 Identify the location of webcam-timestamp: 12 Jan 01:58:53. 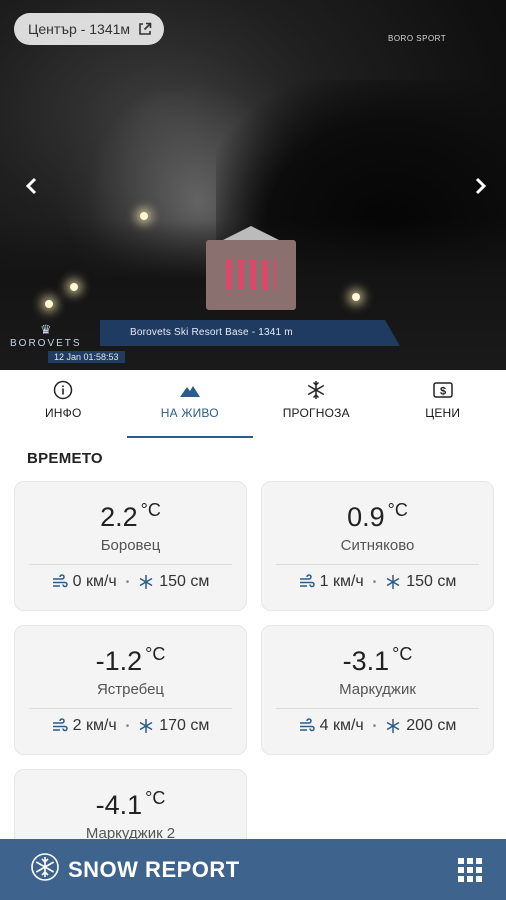
(86, 357).